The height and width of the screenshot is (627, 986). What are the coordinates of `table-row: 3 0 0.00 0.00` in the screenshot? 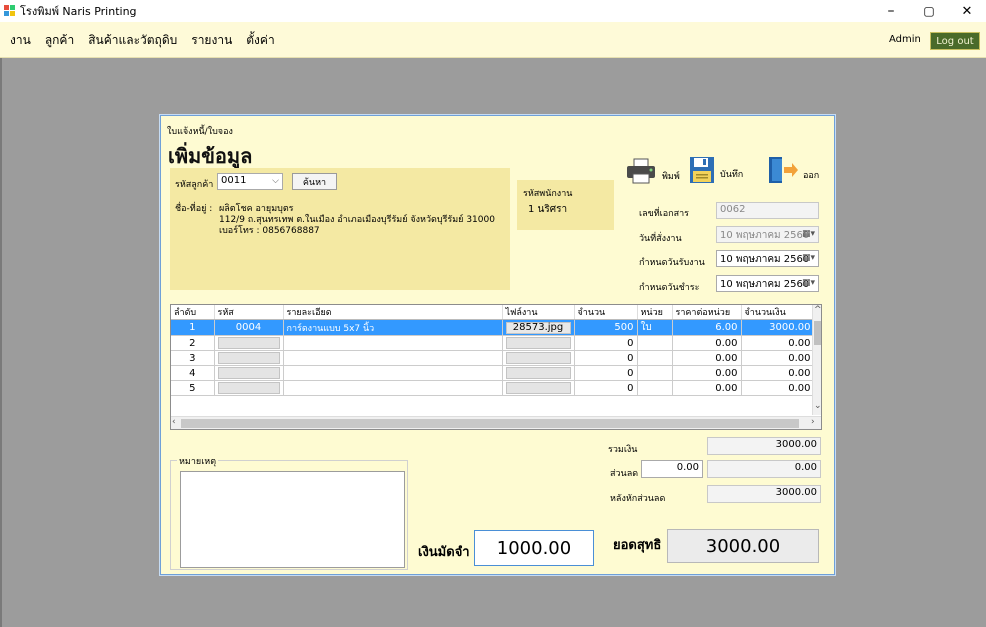 It's located at (493, 358).